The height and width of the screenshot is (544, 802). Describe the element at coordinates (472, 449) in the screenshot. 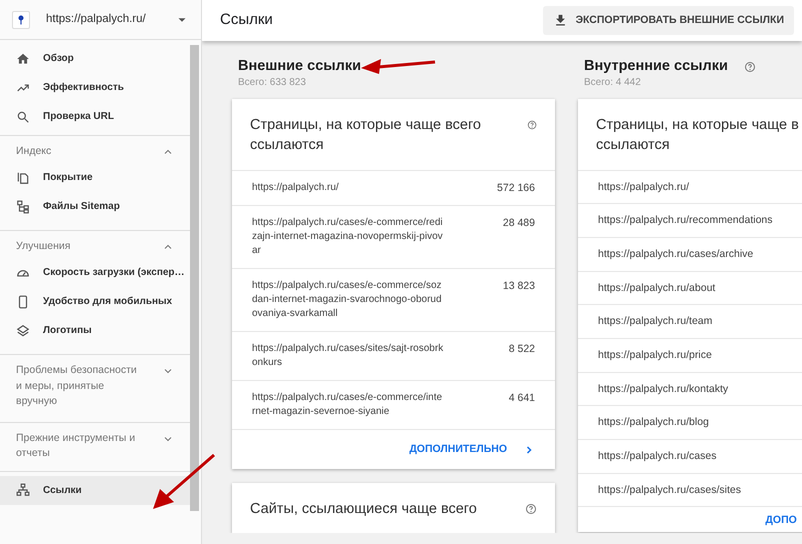

I see `more-button: ДОПОЛНИТЕЛЬНО` at that location.